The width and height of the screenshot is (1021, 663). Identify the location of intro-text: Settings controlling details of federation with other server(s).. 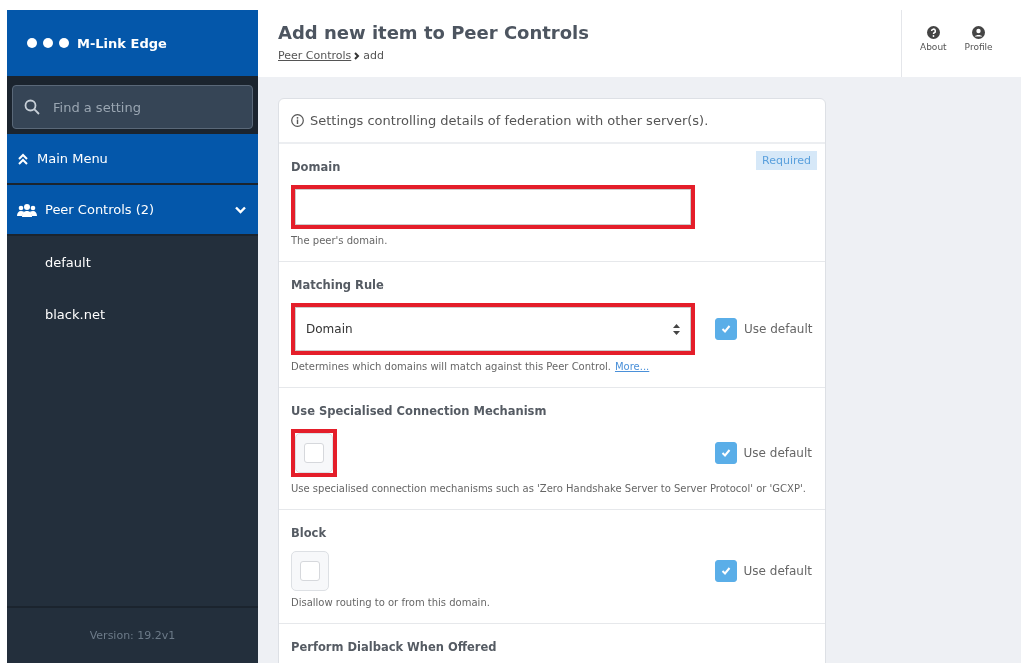
(509, 120).